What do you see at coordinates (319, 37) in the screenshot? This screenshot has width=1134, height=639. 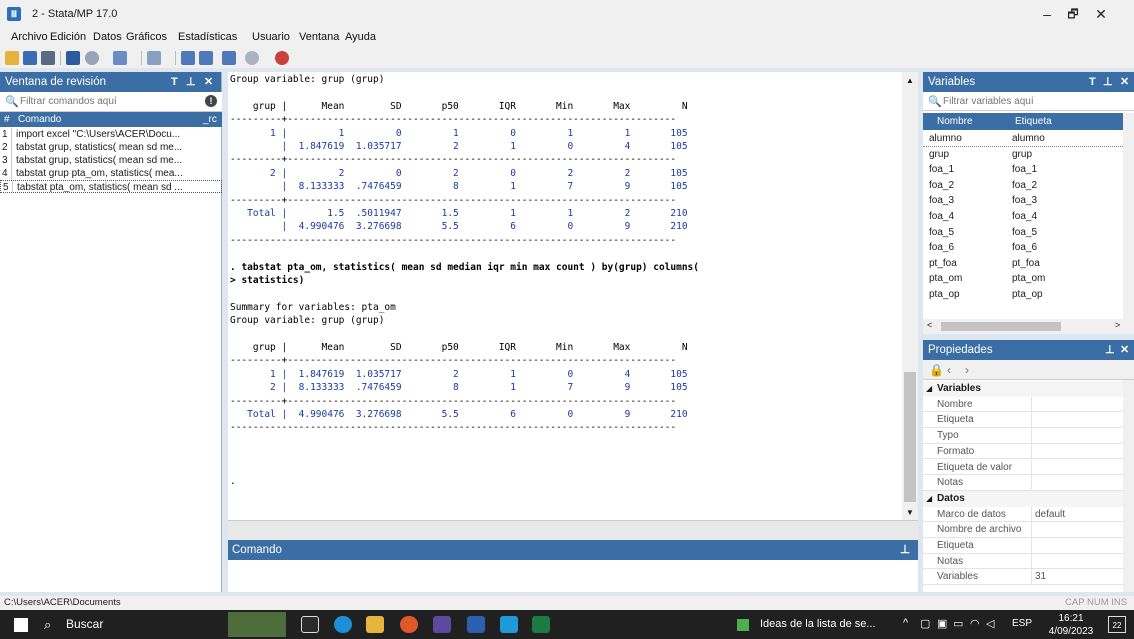 I see `menu-ventana: Ventana` at bounding box center [319, 37].